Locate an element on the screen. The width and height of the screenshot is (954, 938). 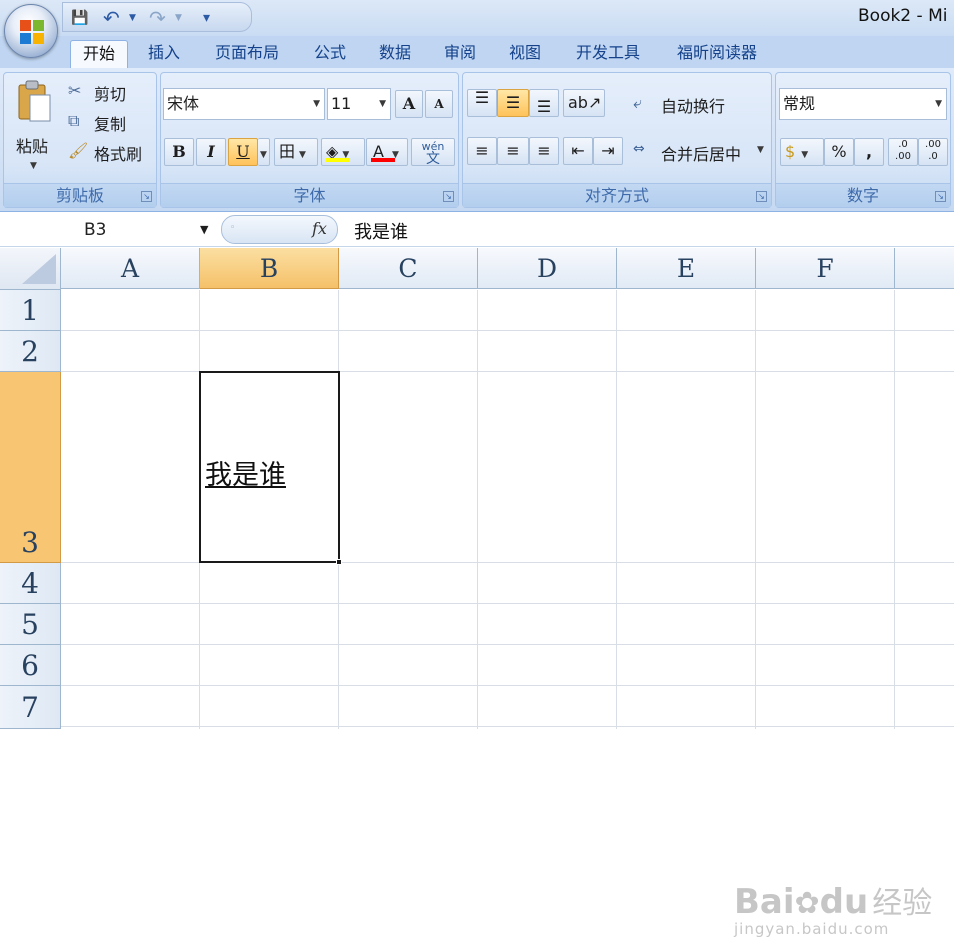
paste-icon is located at coordinates (34, 101).